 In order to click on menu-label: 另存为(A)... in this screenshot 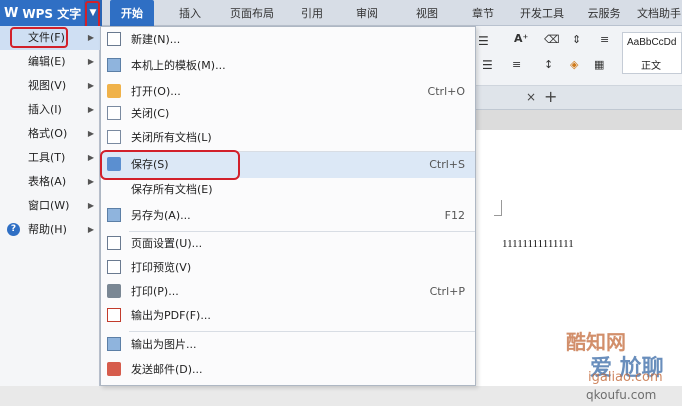, I will do `click(161, 215)`.